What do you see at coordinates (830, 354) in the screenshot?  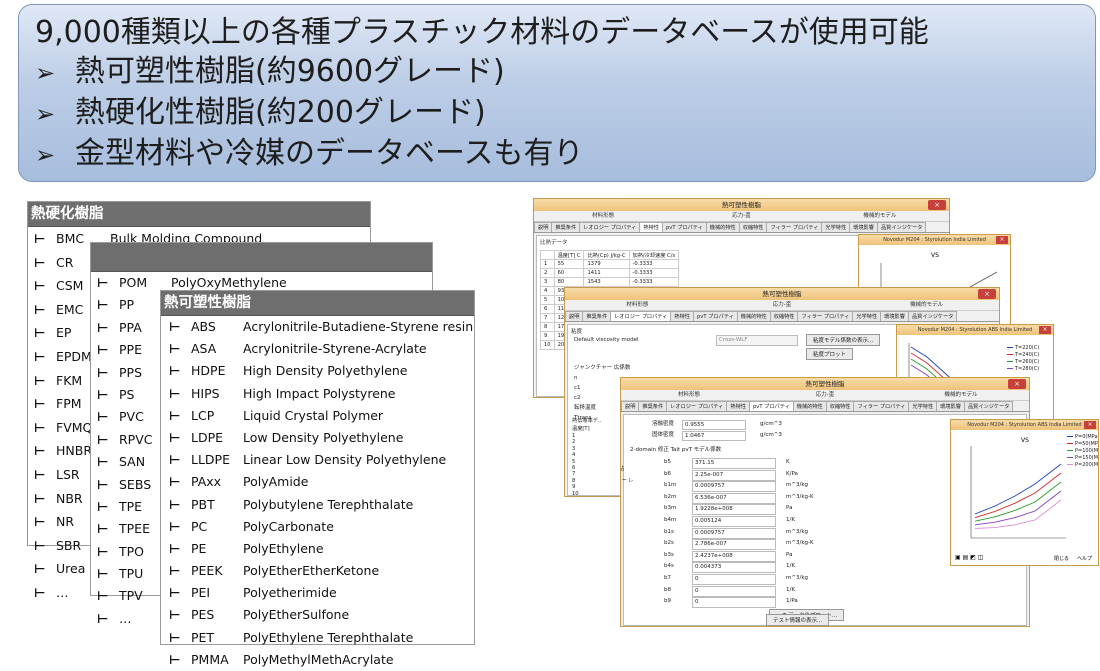 I see `viscosity-plot-button: 粘度プロット` at bounding box center [830, 354].